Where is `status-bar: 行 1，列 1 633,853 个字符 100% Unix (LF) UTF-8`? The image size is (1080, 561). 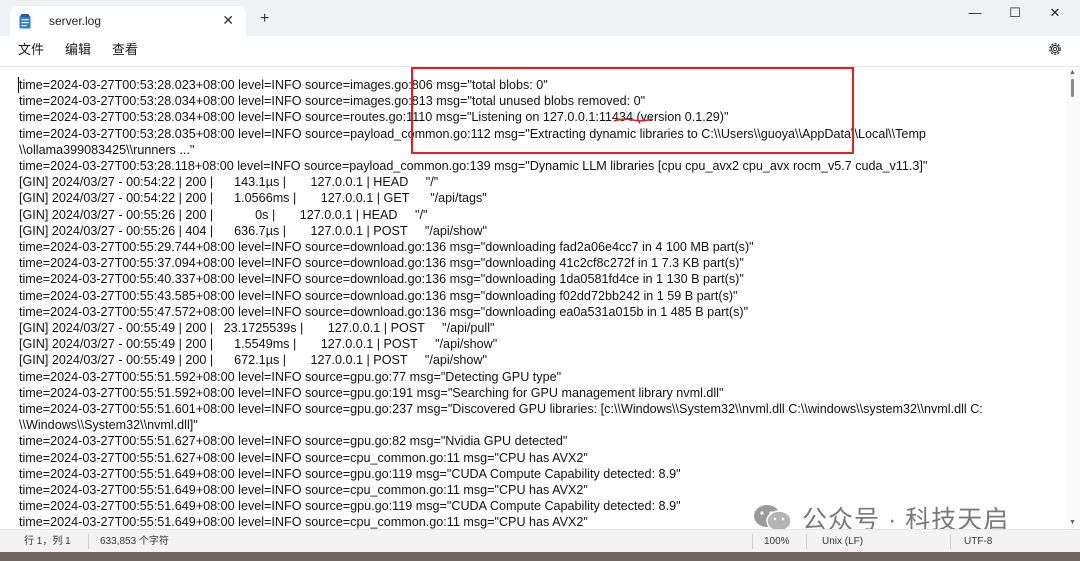
status-bar: 行 1，列 1 633,853 个字符 100% Unix (LF) UTF-8 is located at coordinates (540, 540).